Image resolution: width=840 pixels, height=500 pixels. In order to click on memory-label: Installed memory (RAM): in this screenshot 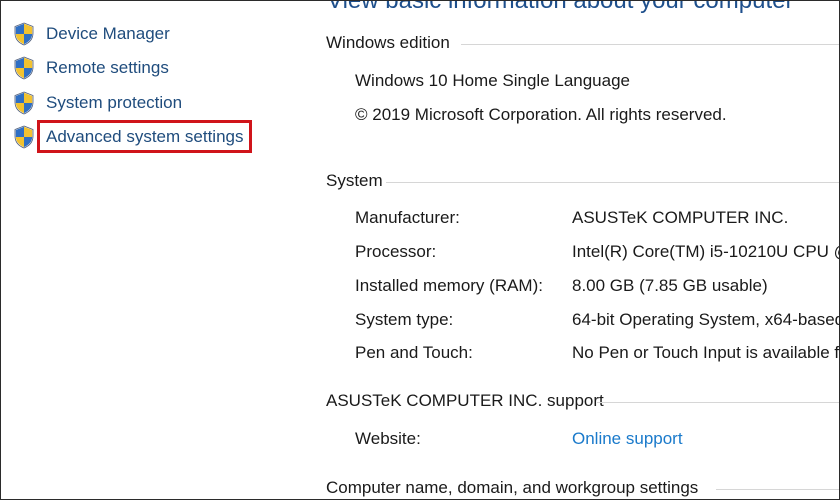, I will do `click(449, 285)`.